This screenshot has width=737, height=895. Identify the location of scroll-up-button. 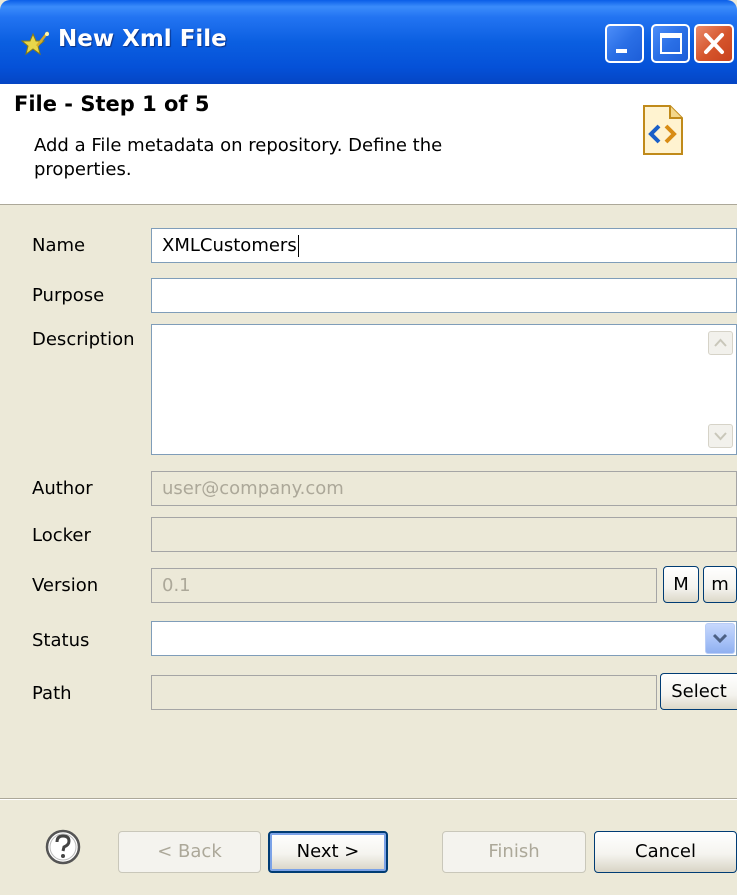
(720, 343).